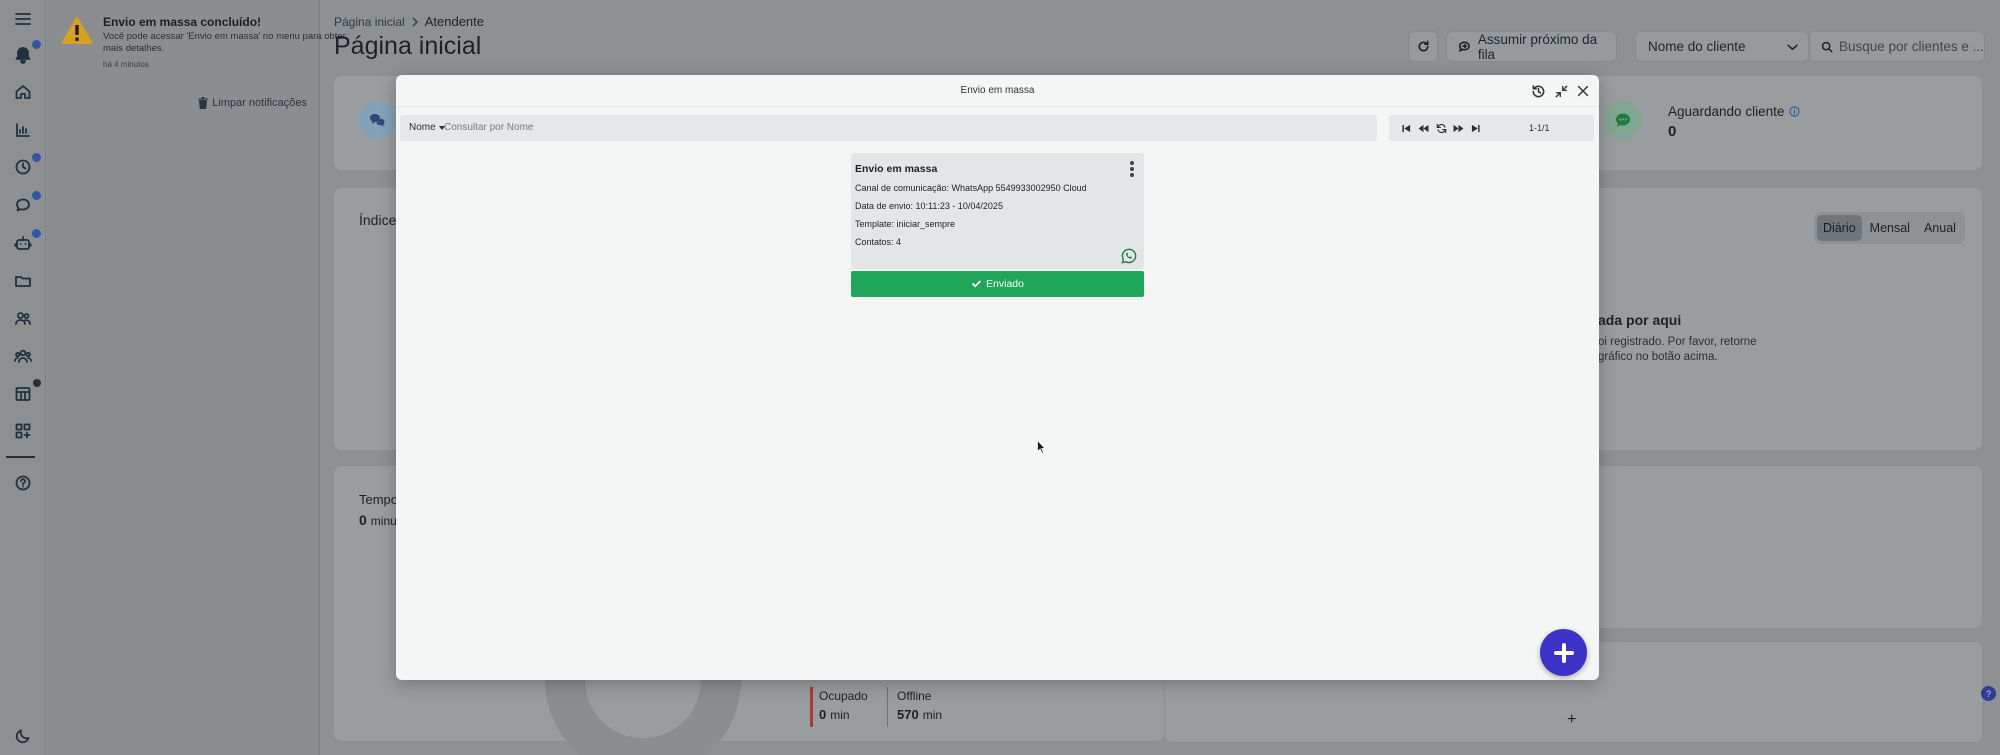  I want to click on plus-icon, so click(1563, 652).